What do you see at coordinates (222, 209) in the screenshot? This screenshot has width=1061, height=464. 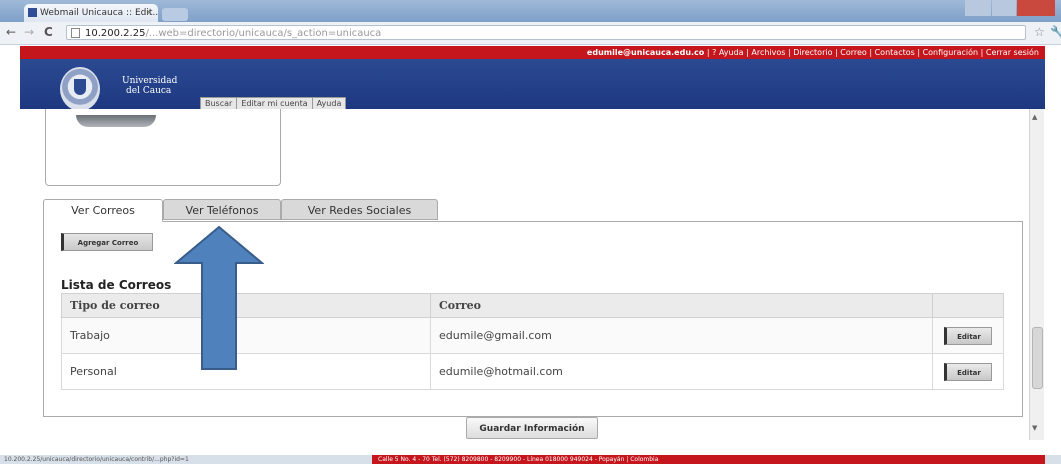 I see `tab-ver-telefonos: Ver Teléfonos` at bounding box center [222, 209].